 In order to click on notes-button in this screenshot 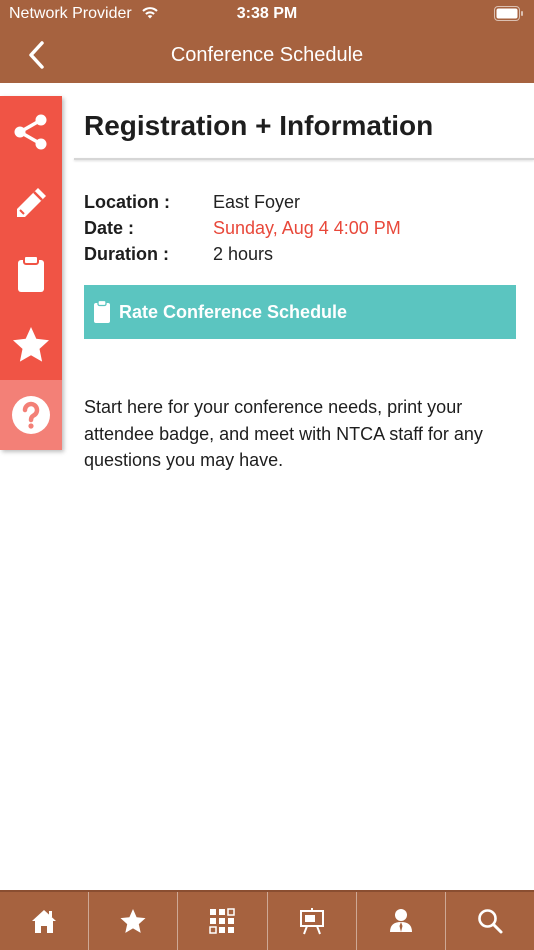, I will do `click(31, 202)`.